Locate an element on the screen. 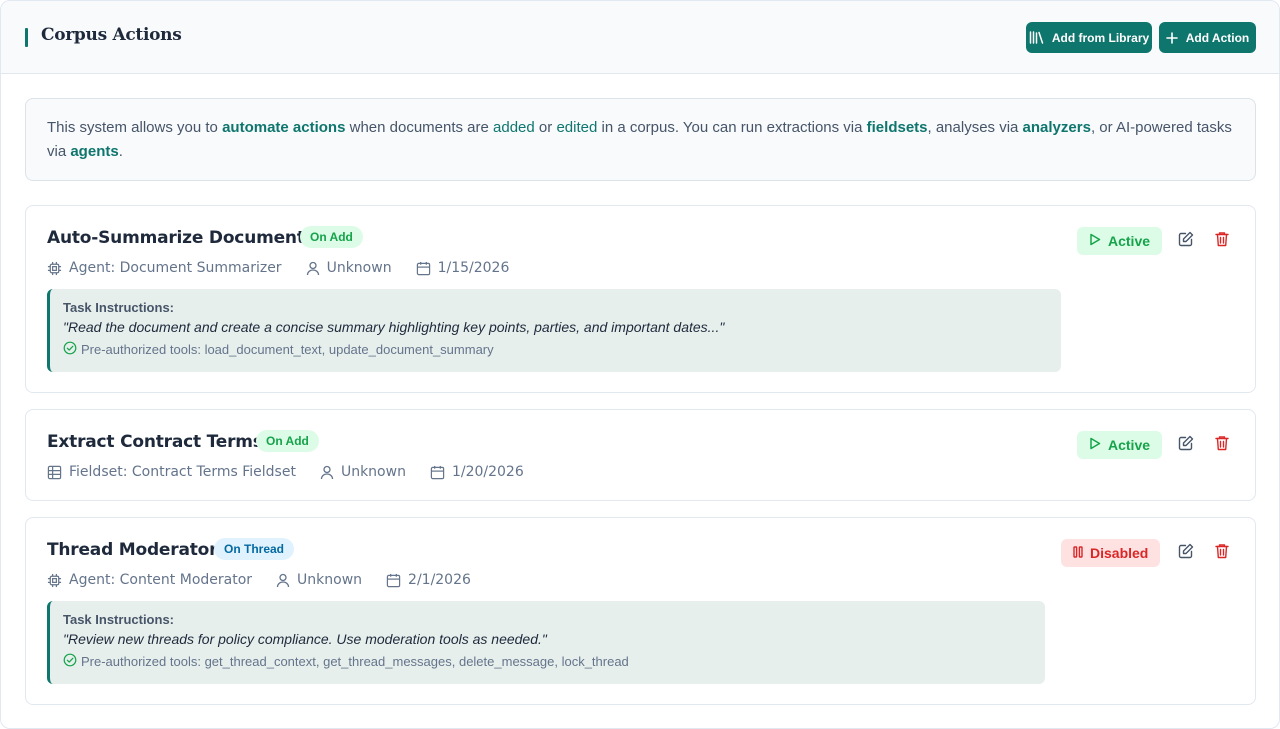  source-label: Fieldset: Contract Terms Fieldset is located at coordinates (182, 472).